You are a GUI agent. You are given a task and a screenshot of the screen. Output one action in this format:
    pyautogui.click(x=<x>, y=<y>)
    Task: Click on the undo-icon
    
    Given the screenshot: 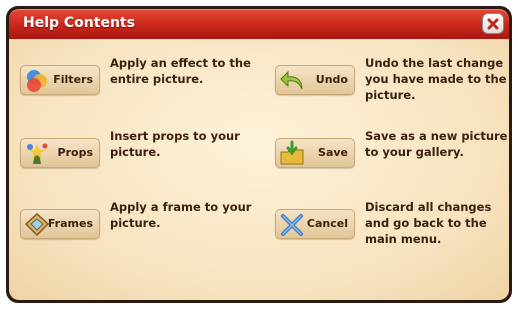 What is the action you would take?
    pyautogui.click(x=291, y=80)
    